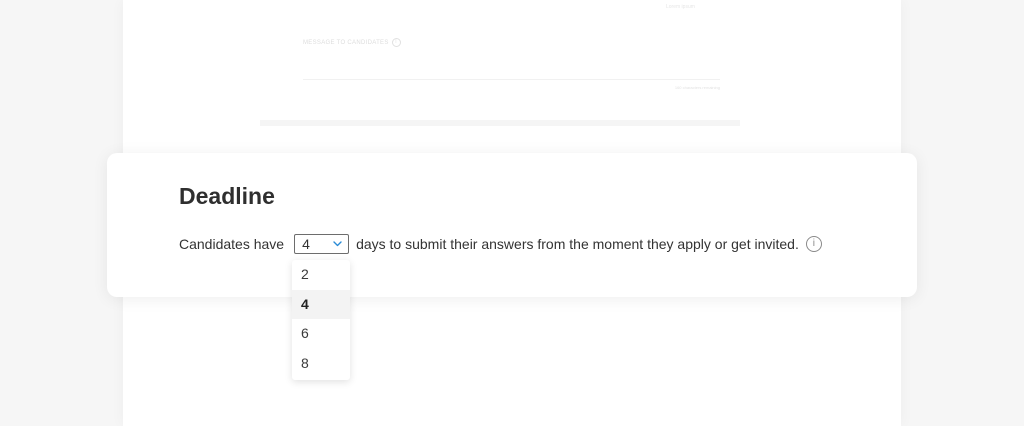 The width and height of the screenshot is (1024, 426). Describe the element at coordinates (511, 79) in the screenshot. I see `message-field` at that location.